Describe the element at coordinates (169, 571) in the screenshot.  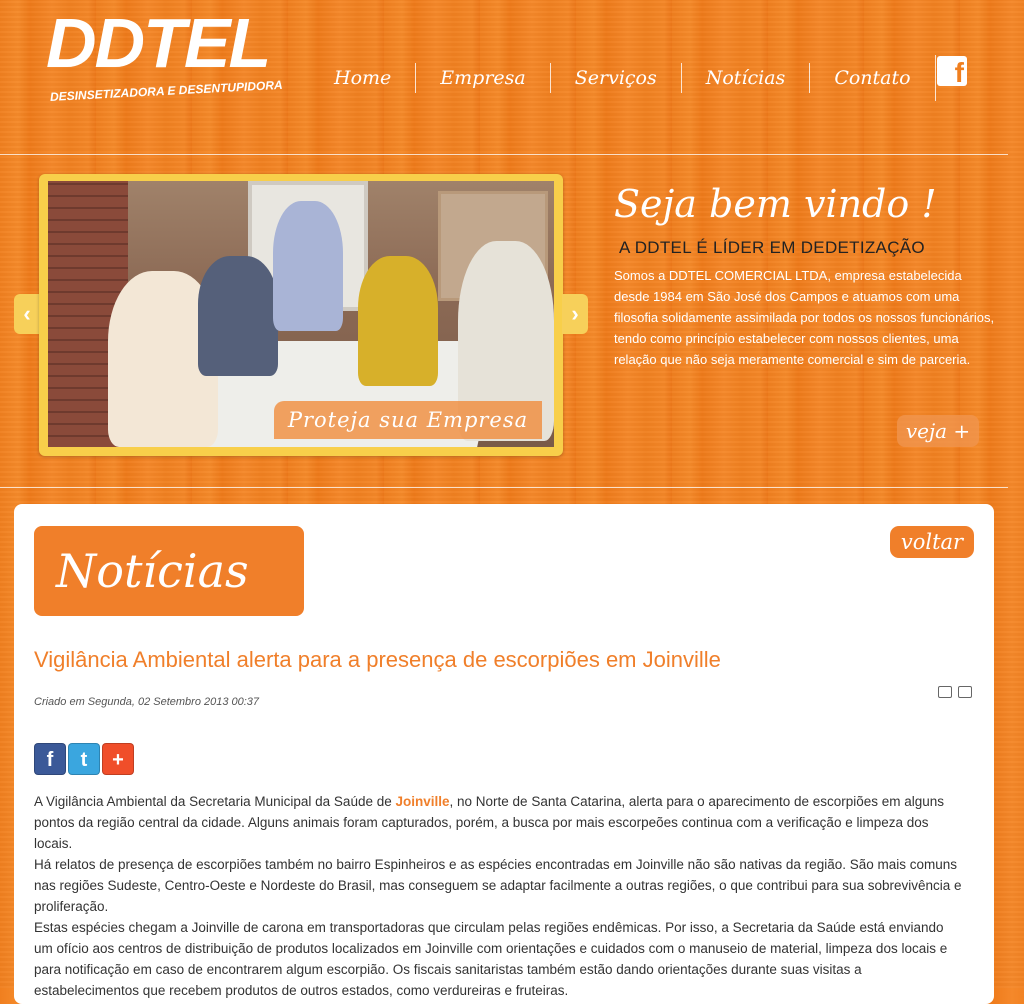
I see `section-title: Notícias` at that location.